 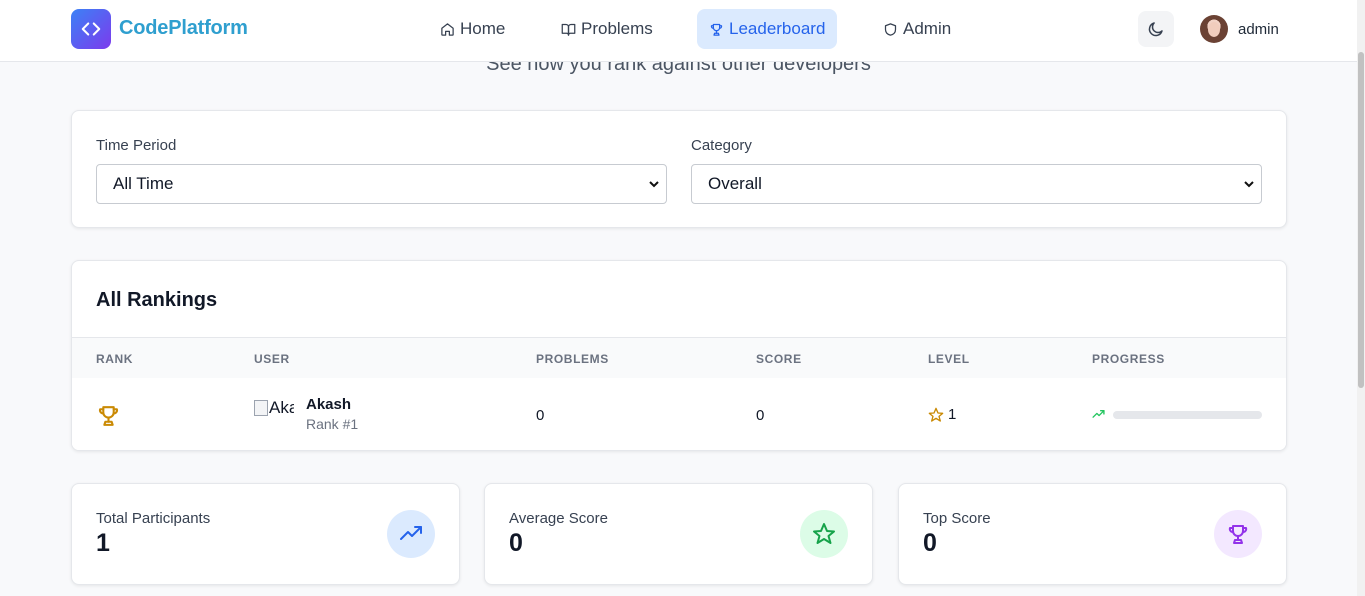 What do you see at coordinates (760, 415) in the screenshot?
I see `score-value: 0` at bounding box center [760, 415].